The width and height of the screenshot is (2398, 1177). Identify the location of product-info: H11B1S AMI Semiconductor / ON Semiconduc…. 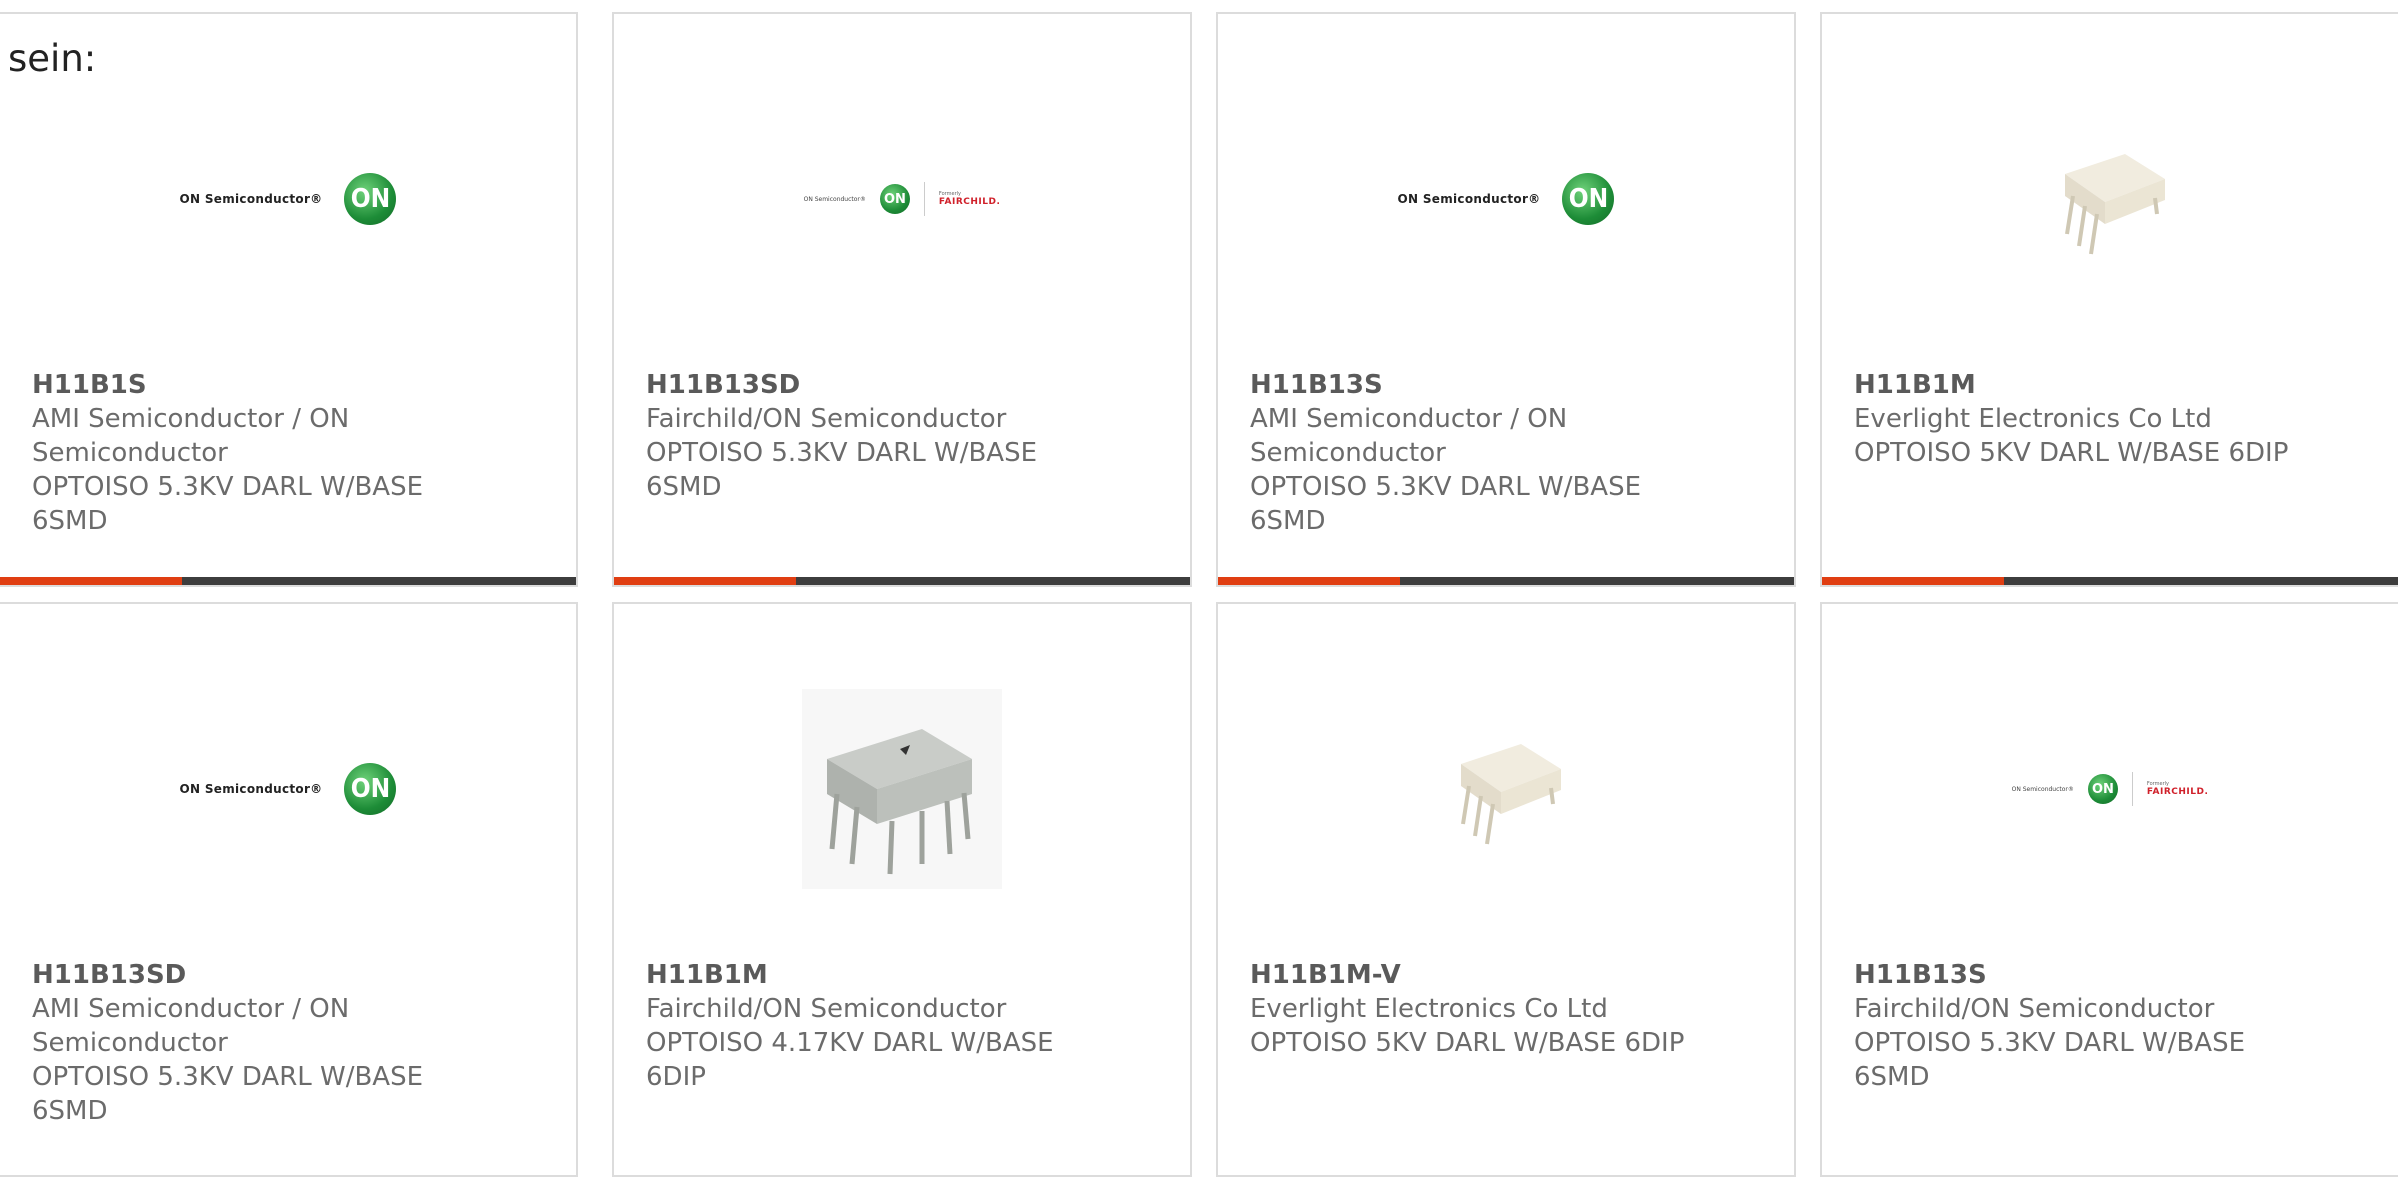
(267, 453).